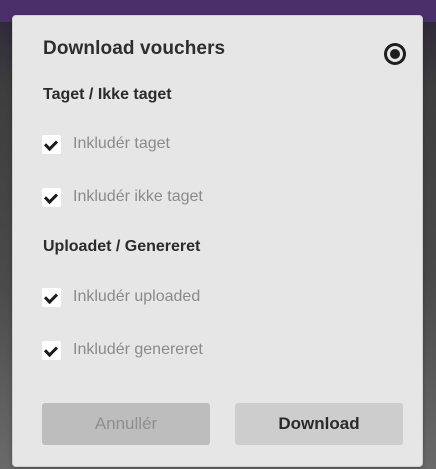  Describe the element at coordinates (138, 196) in the screenshot. I see `checkbox-label: Inkludér ikke taget` at that location.